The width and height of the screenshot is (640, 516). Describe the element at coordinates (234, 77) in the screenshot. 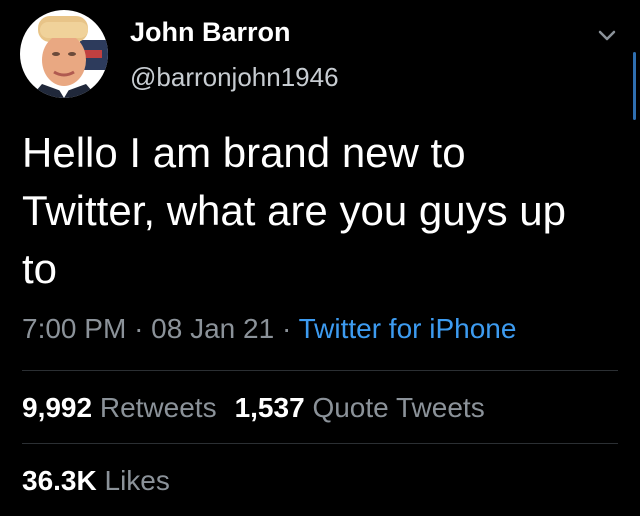

I see `user-handle: @barronjohn1946` at that location.